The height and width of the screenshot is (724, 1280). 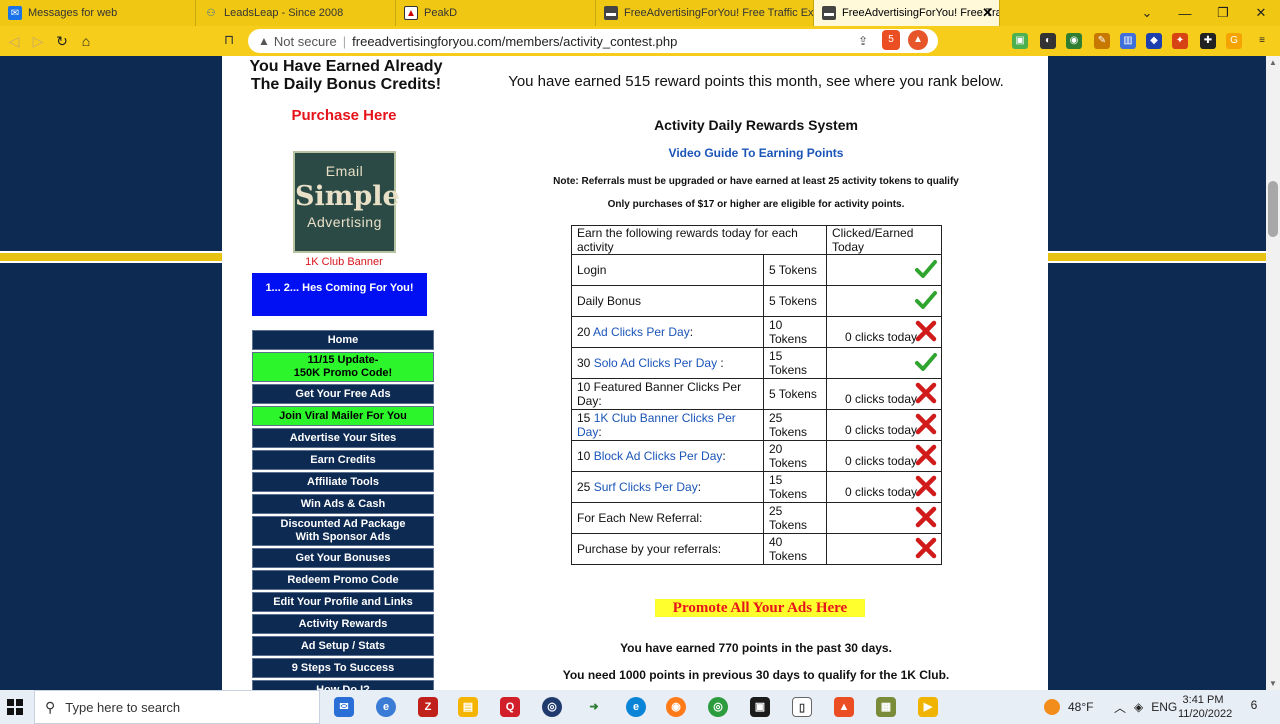 What do you see at coordinates (1154, 41) in the screenshot?
I see `extension-icon: ◆` at bounding box center [1154, 41].